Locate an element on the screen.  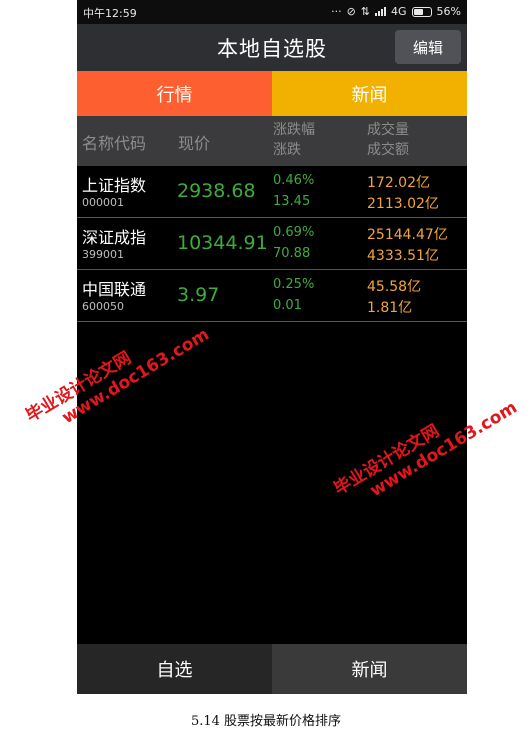
stock-code: 600050 is located at coordinates (103, 306).